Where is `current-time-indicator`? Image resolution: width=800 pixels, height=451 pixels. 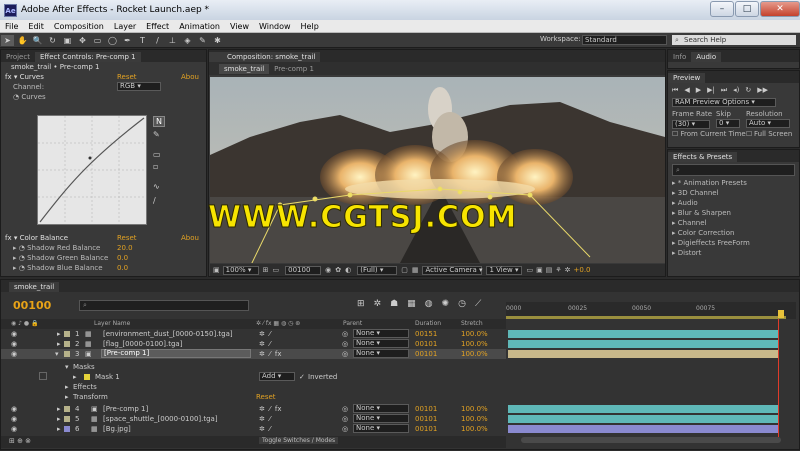
current-time-indicator is located at coordinates (781, 314).